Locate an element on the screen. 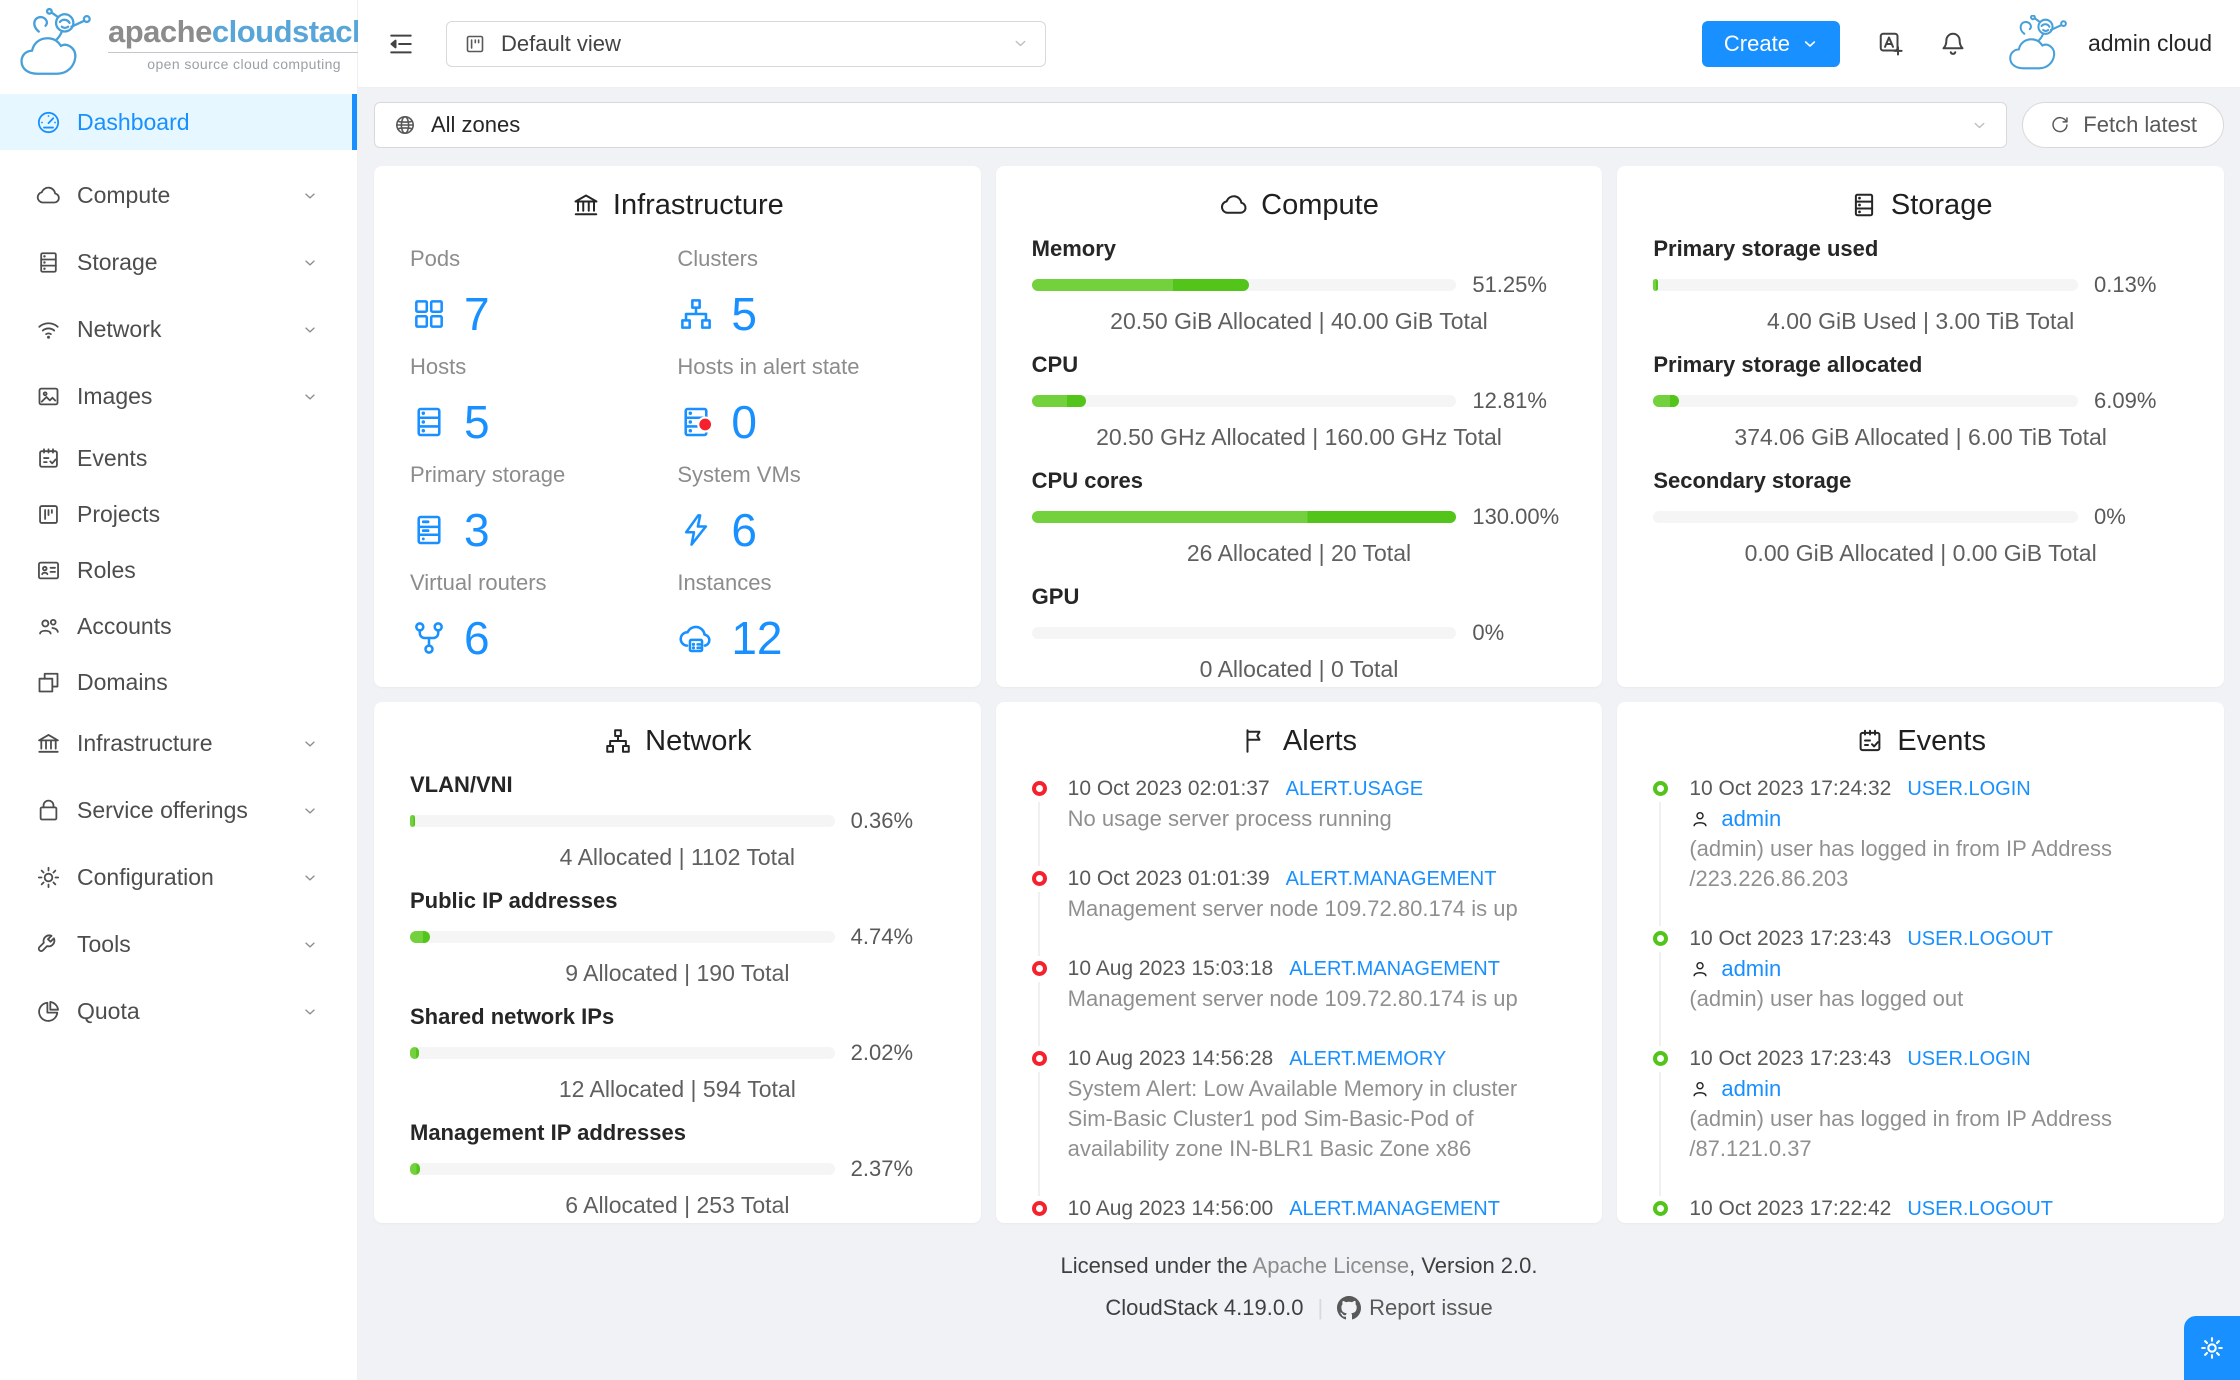 The height and width of the screenshot is (1380, 2240). zone-selector: All zones is located at coordinates (1191, 125).